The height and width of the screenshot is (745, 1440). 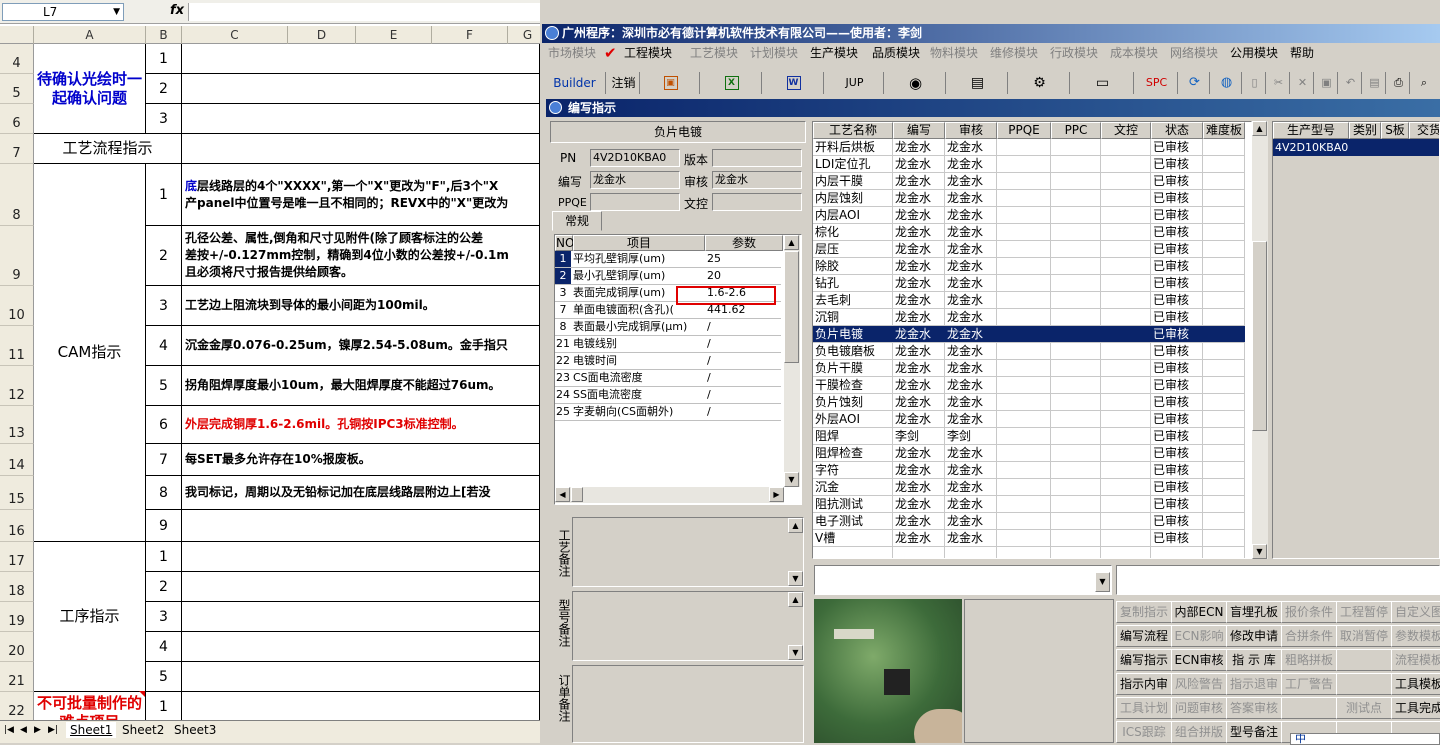 I want to click on action-button: 工厂警告, so click(x=1309, y=684).